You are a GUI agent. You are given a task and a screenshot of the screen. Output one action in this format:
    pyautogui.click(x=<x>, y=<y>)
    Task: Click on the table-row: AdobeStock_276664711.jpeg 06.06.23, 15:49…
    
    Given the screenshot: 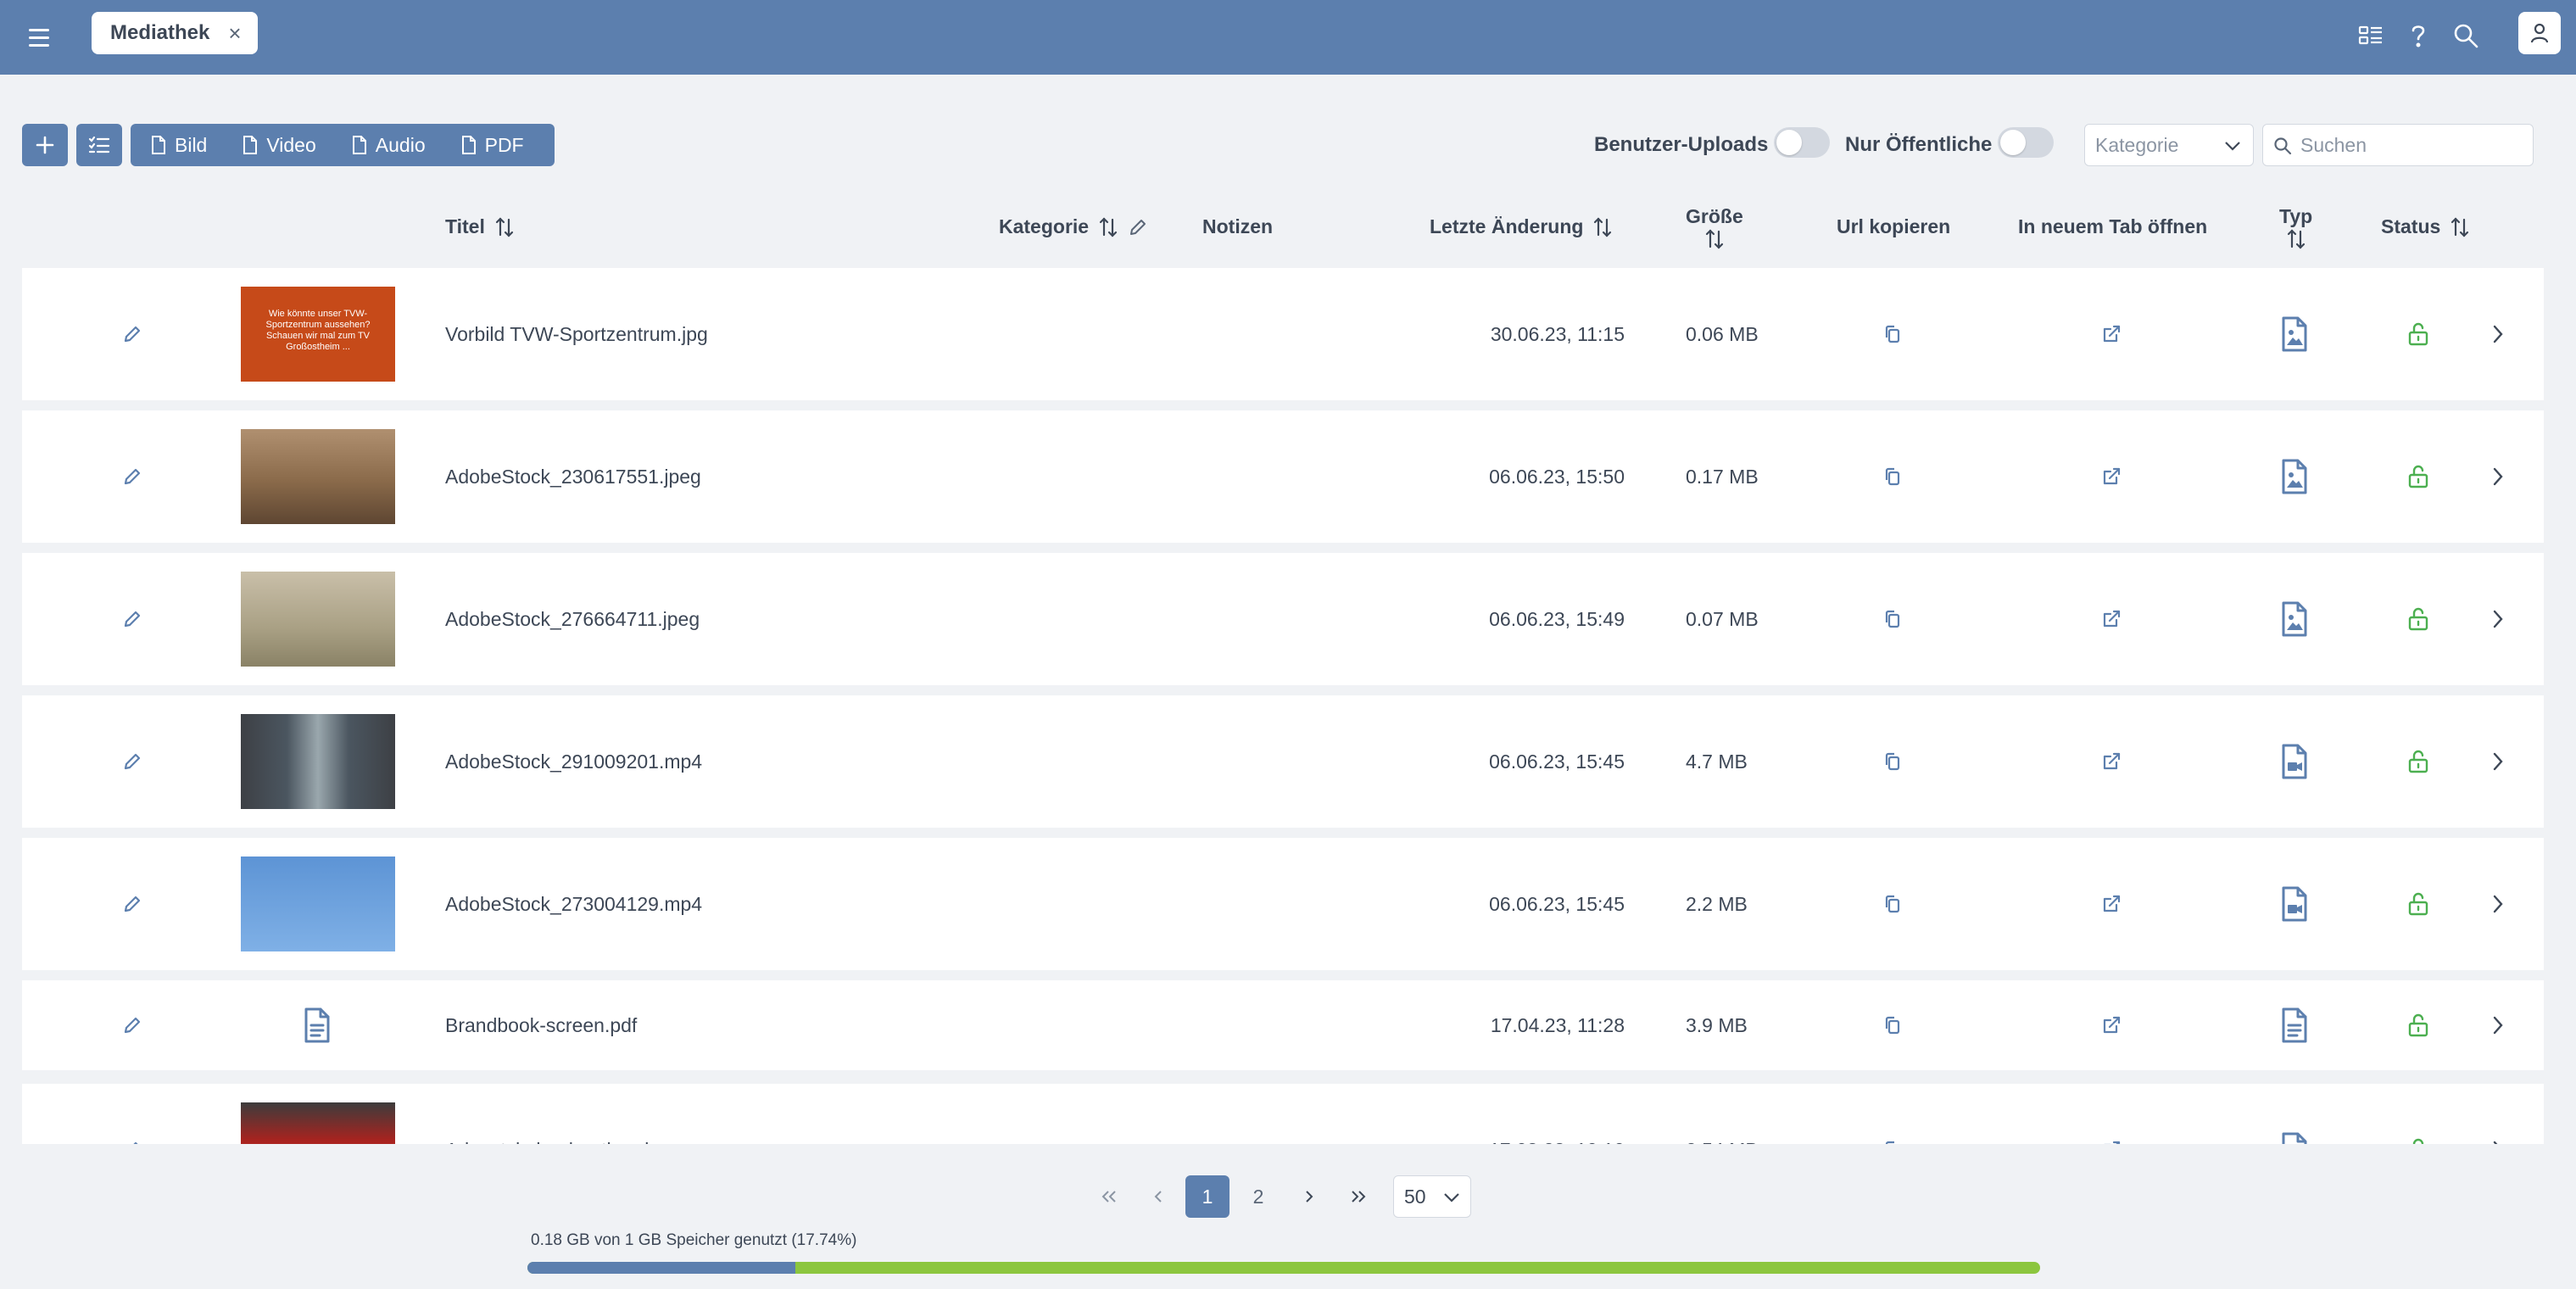 What is the action you would take?
    pyautogui.click(x=1283, y=619)
    